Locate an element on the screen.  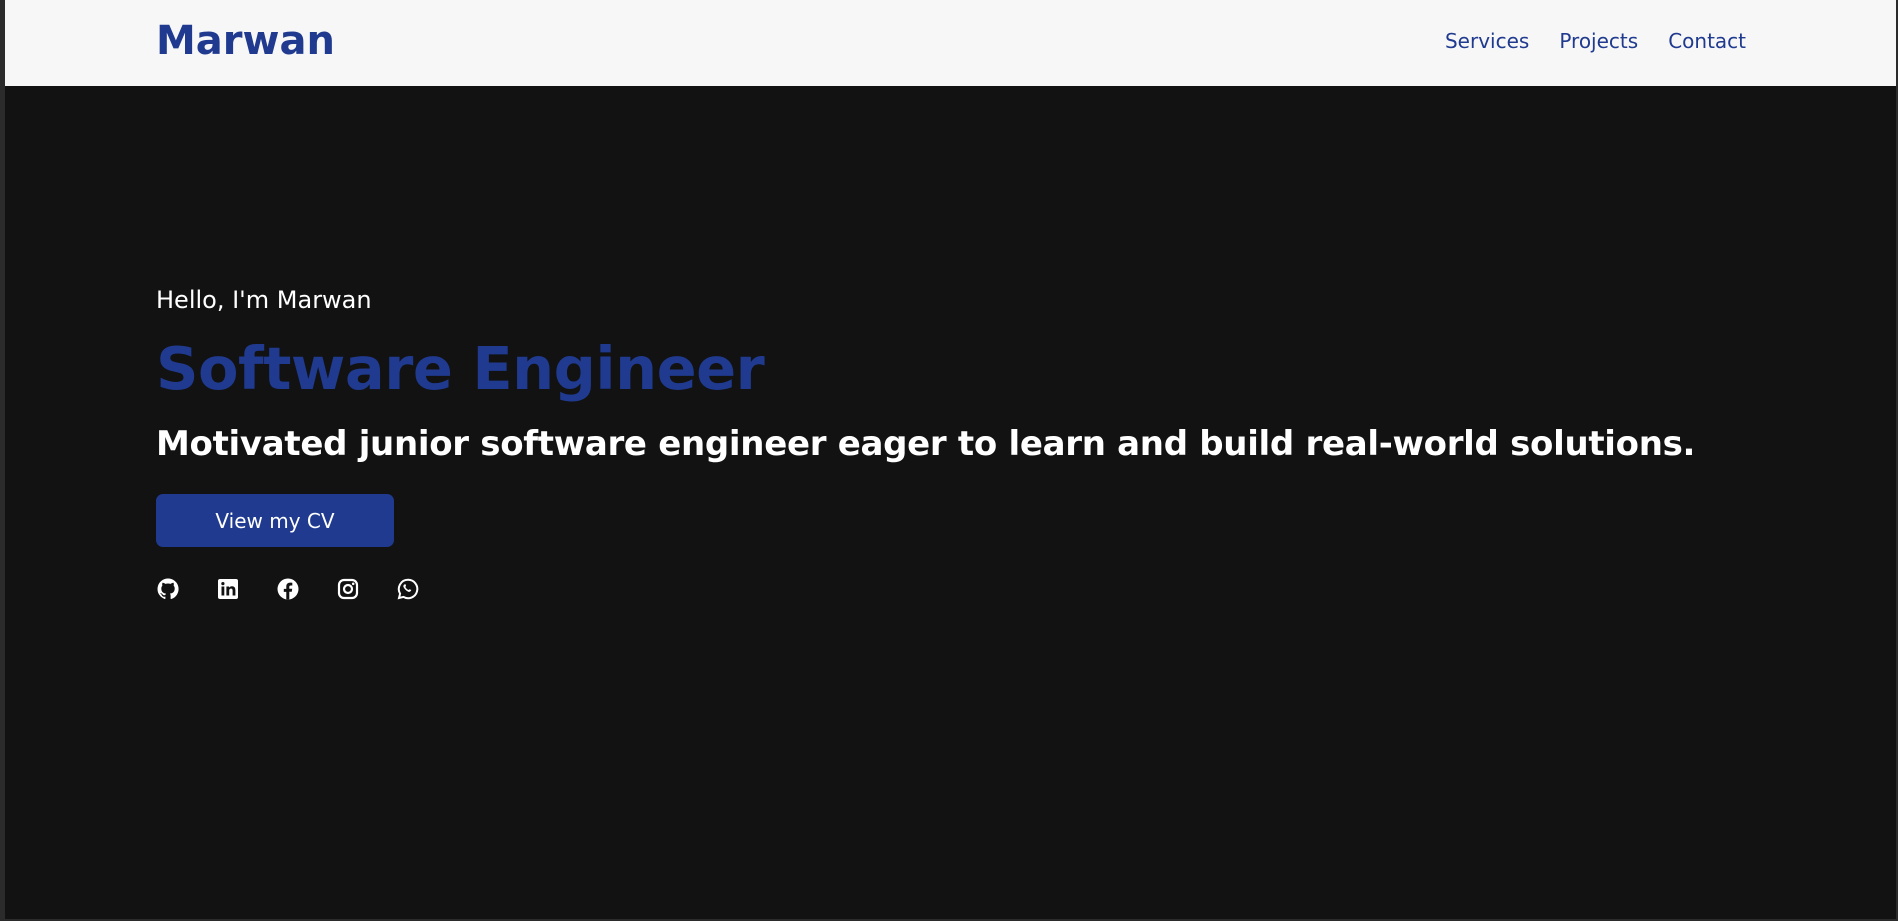
nav-links: Services Projects Contact is located at coordinates (1595, 41).